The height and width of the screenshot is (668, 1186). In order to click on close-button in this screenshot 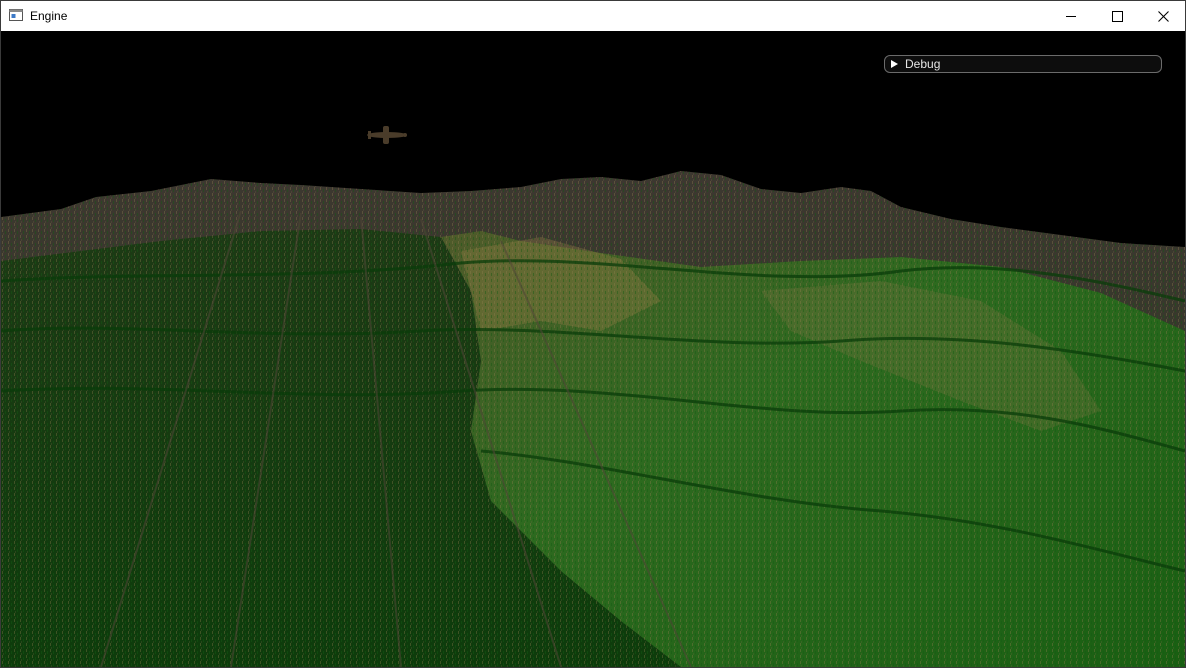, I will do `click(1163, 16)`.